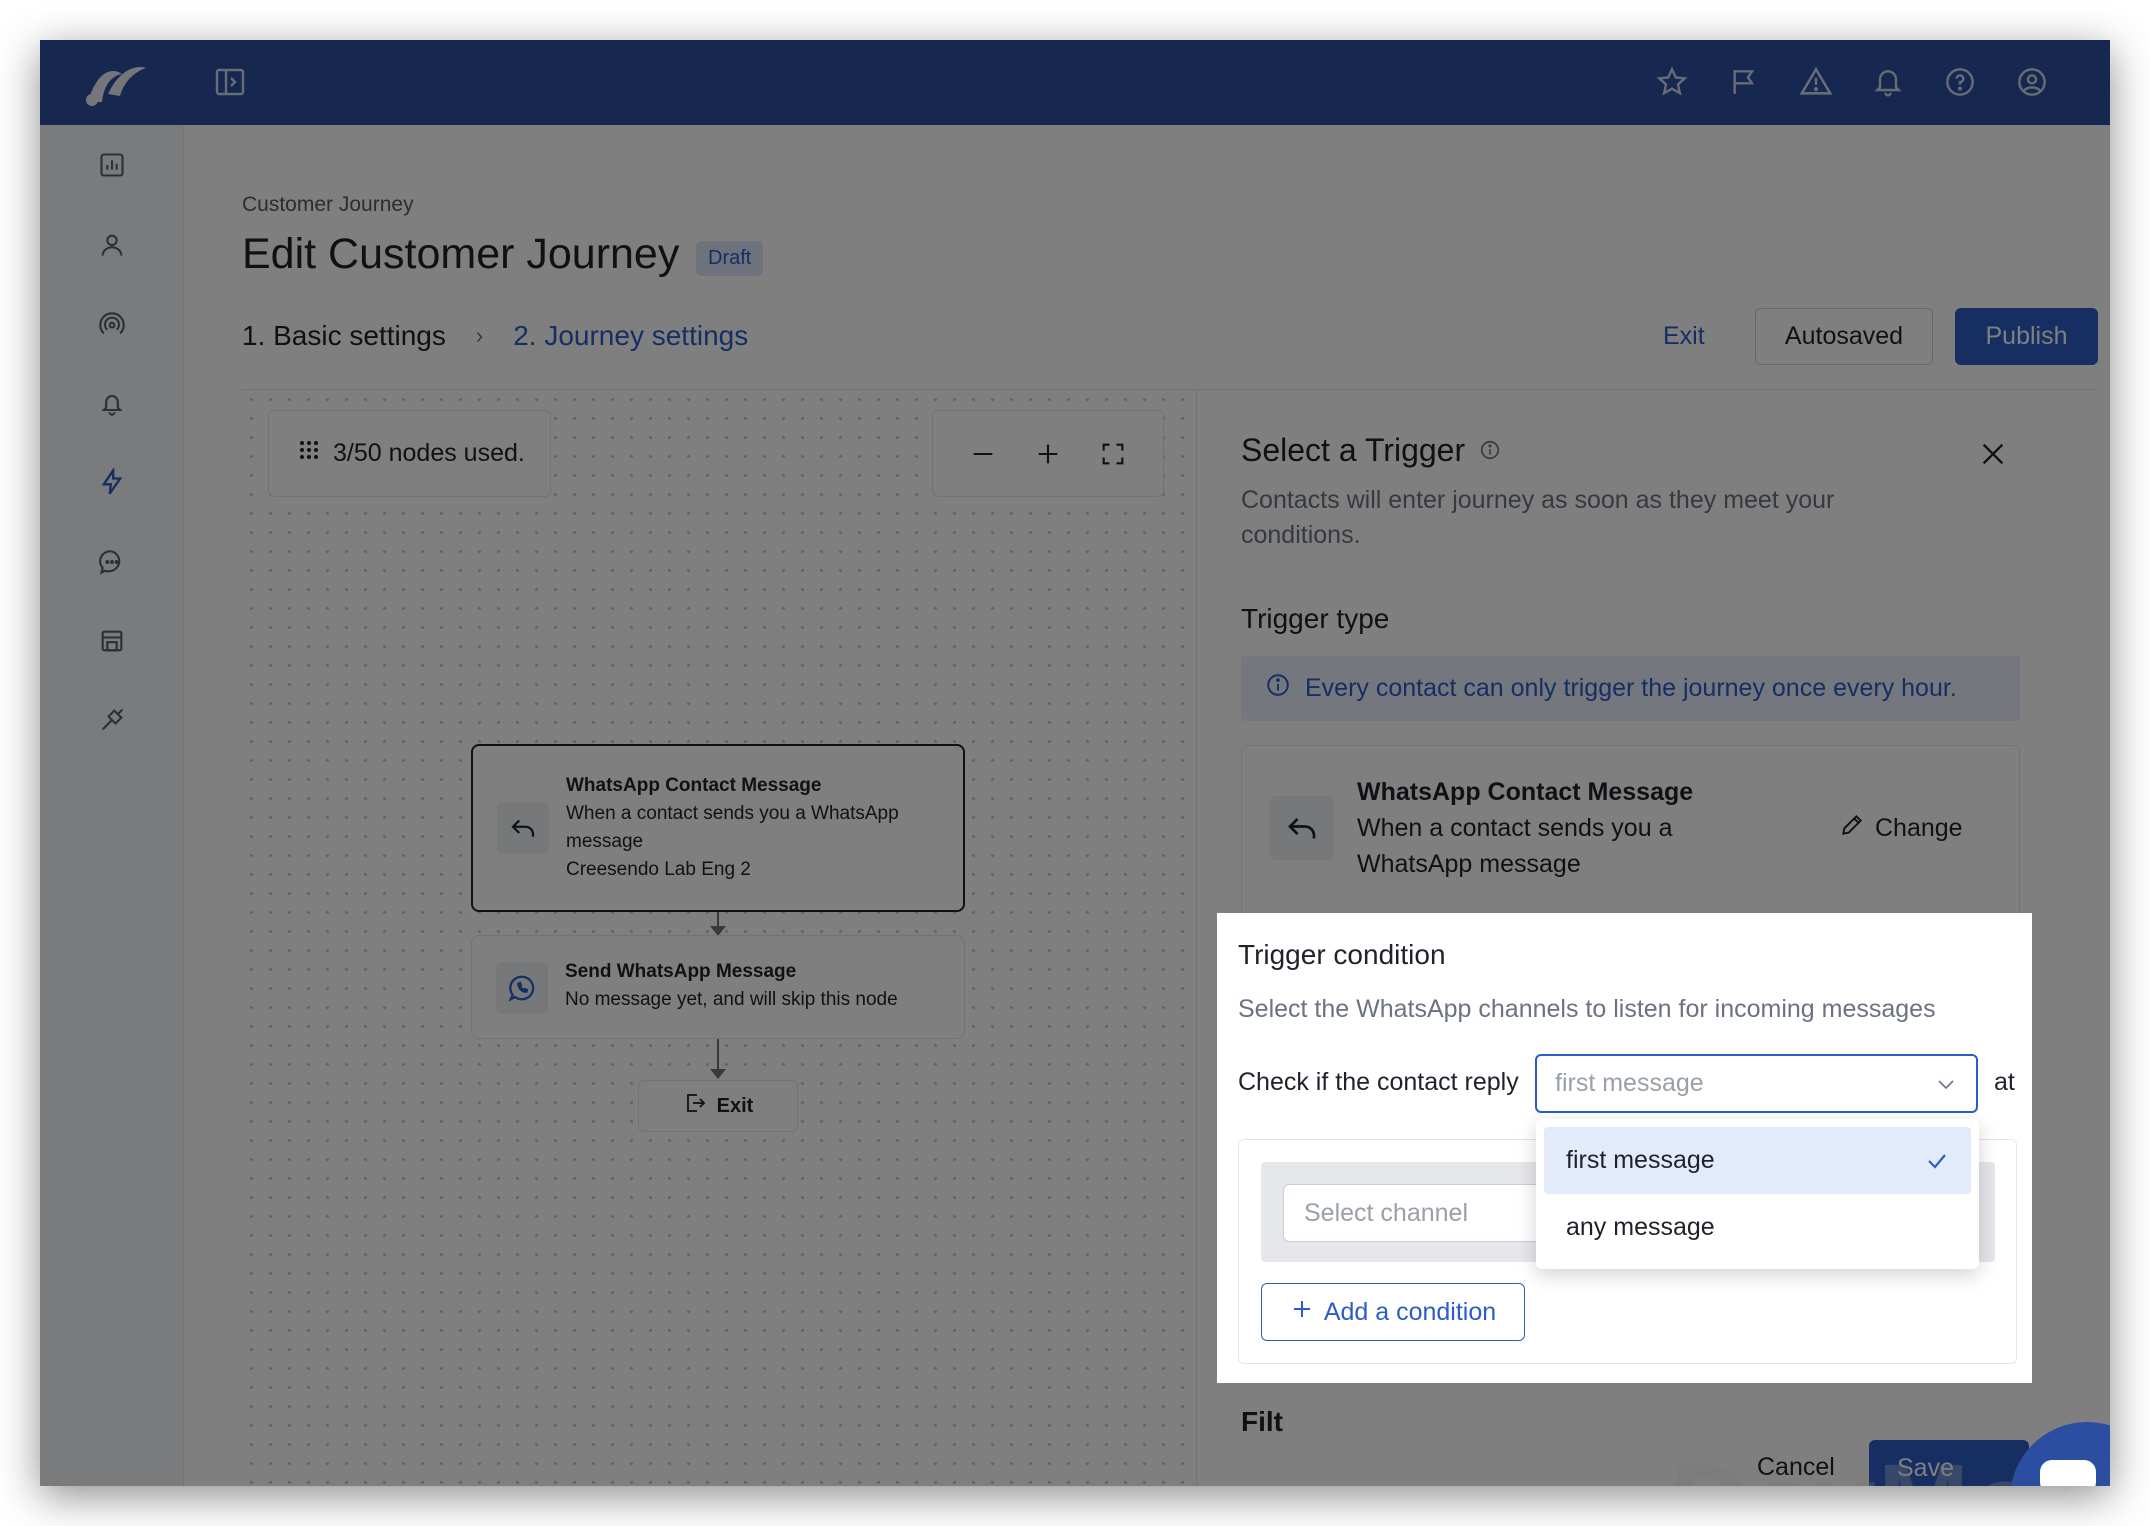  Describe the element at coordinates (1757, 1227) in the screenshot. I see `dropdown-option-any-message: any message` at that location.